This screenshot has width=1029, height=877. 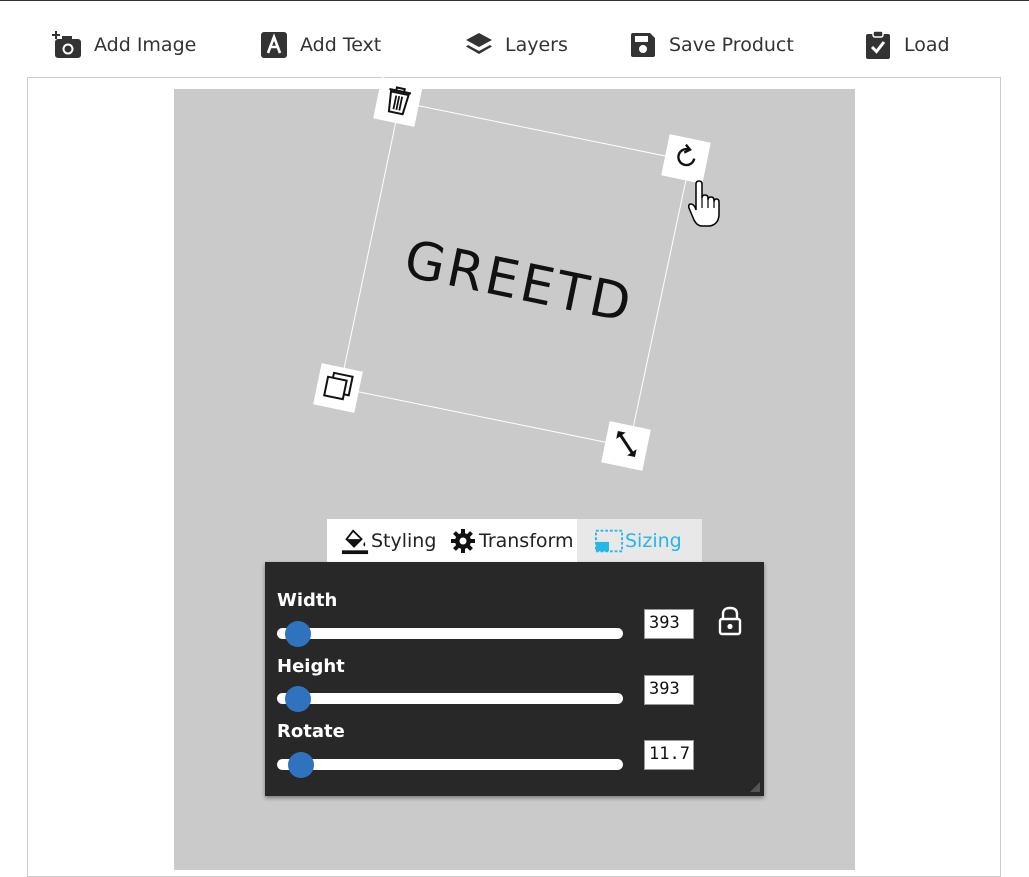 I want to click on tab-sizing-label: Sizing, so click(x=653, y=540).